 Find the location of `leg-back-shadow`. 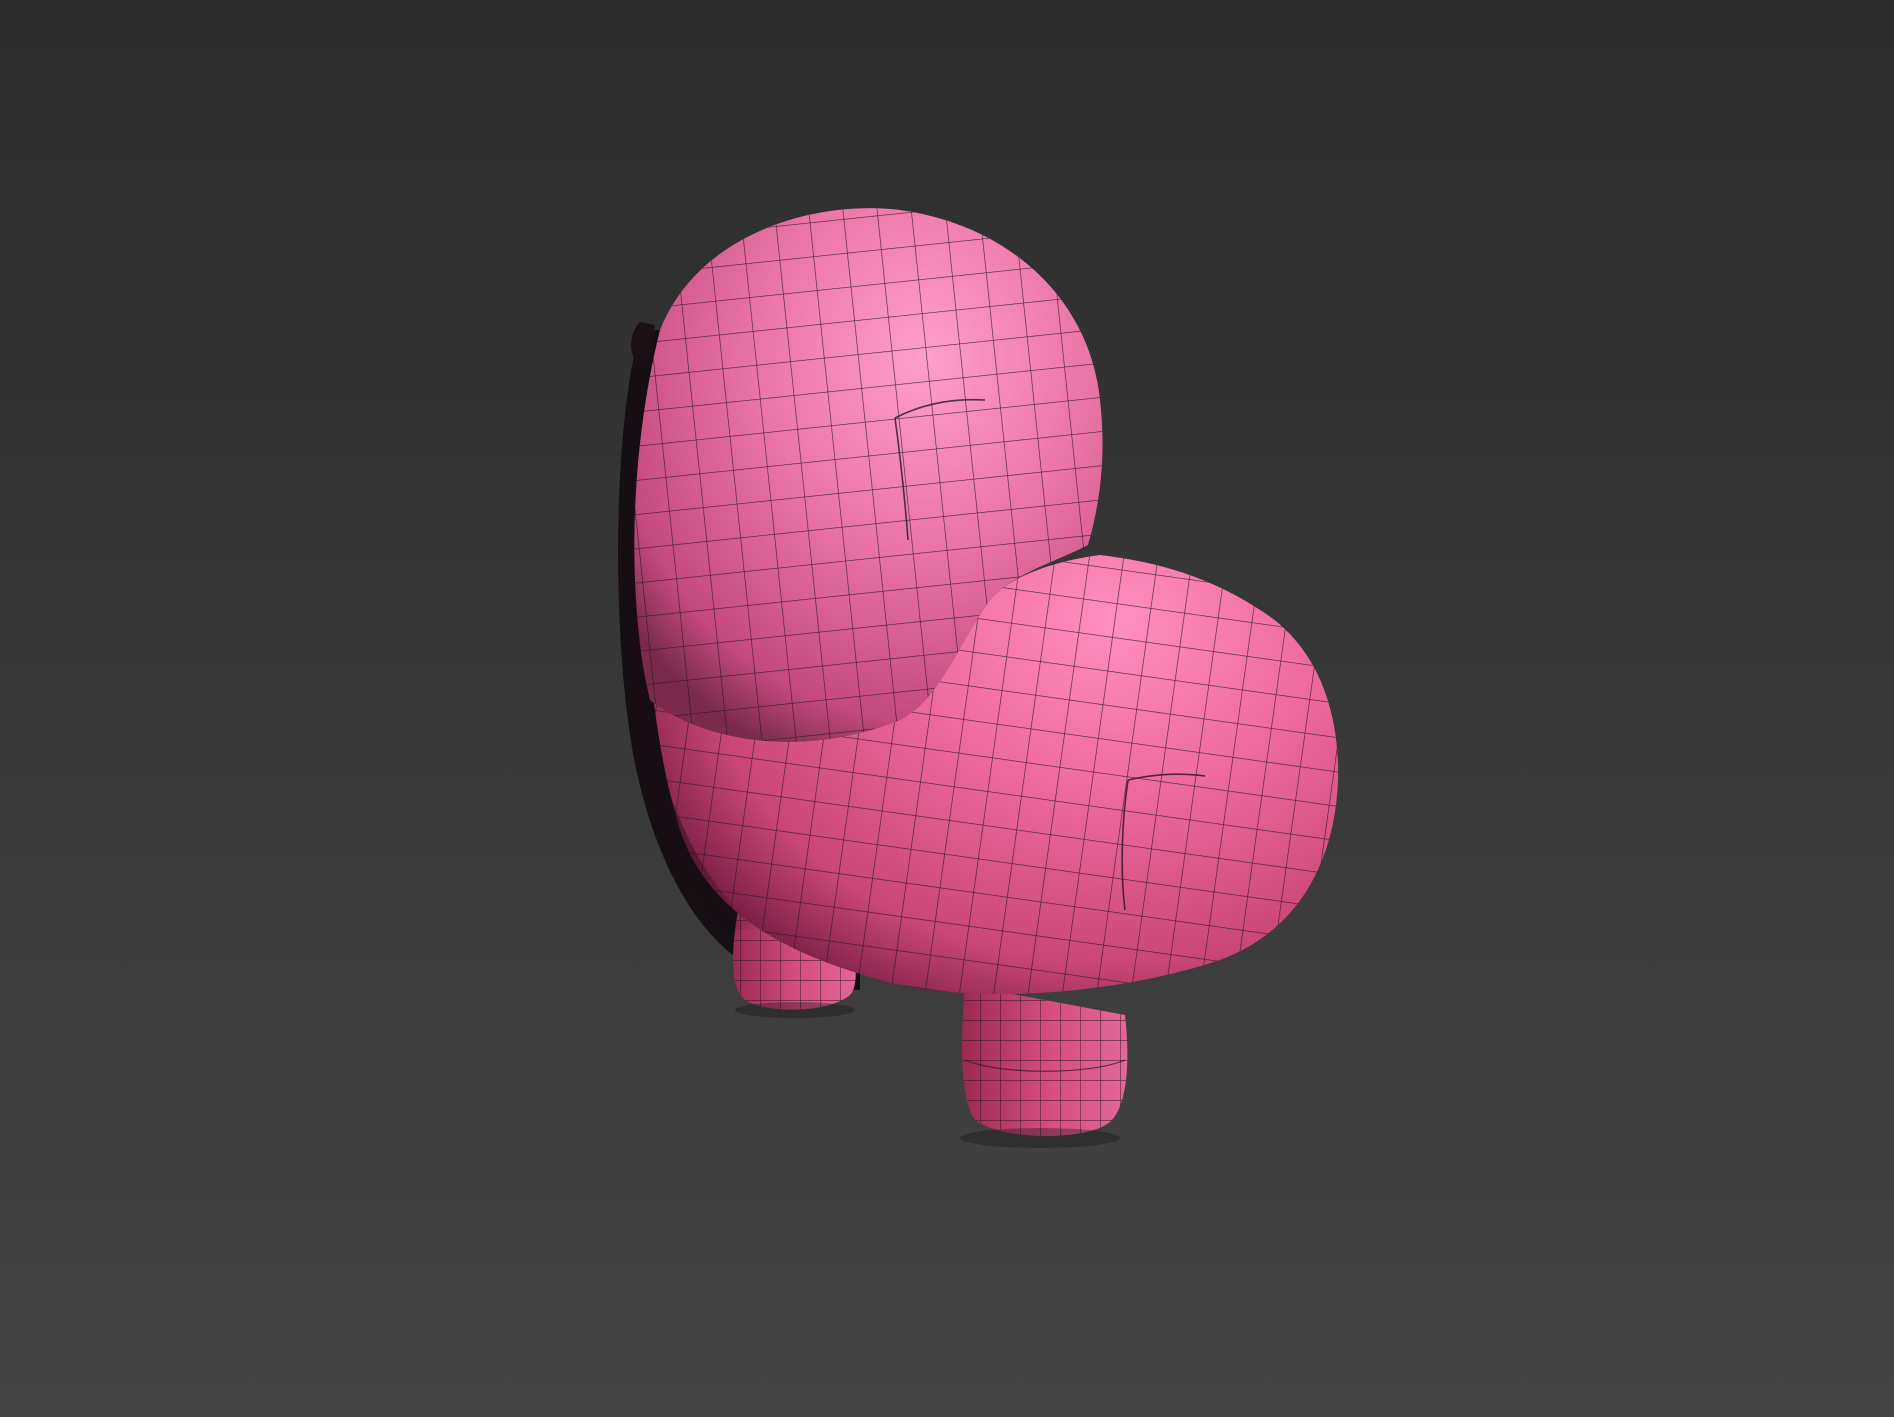

leg-back-shadow is located at coordinates (795, 1010).